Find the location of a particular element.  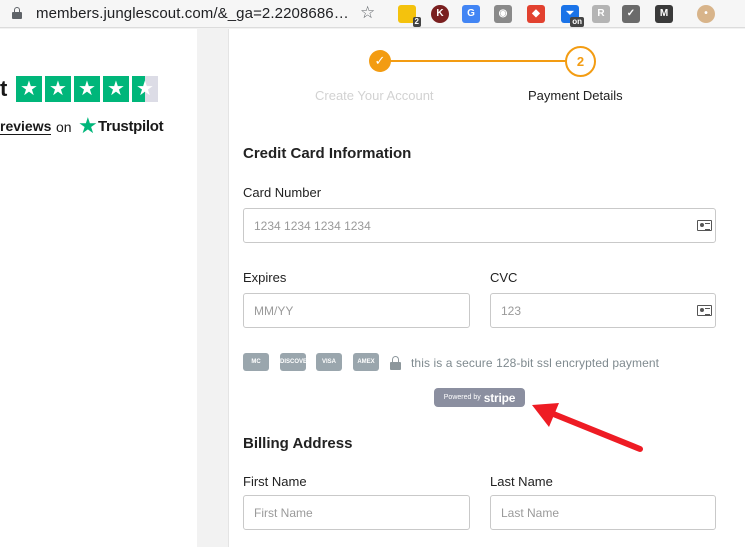

billing-address-section-title: Billing Address is located at coordinates (298, 443).